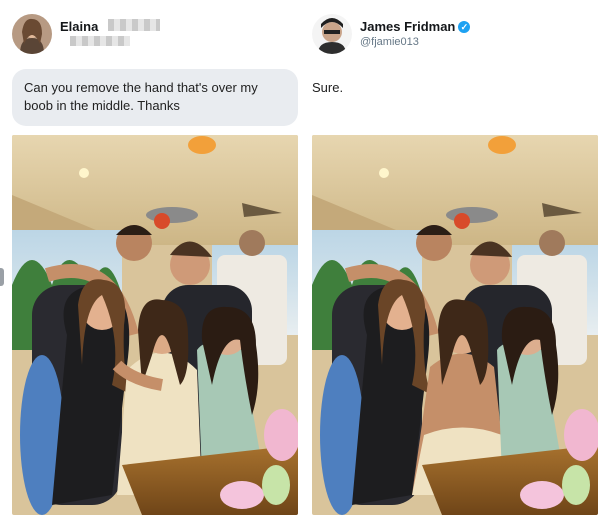 This screenshot has width=600, height=516. I want to click on reply-text: Sure., so click(328, 87).